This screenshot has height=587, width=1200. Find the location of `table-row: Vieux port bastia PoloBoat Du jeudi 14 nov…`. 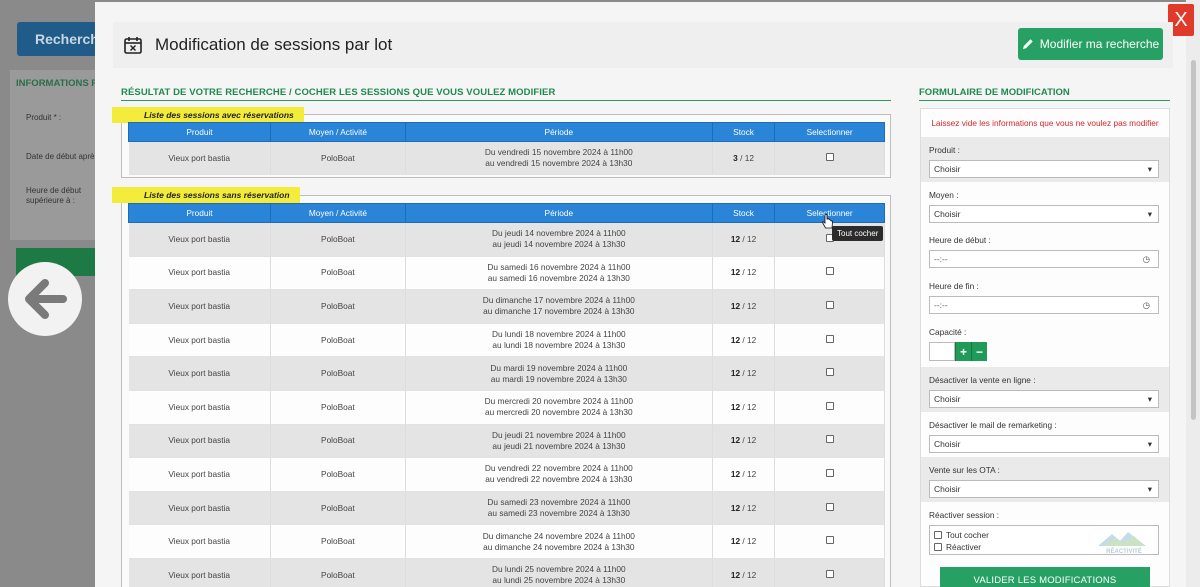

table-row: Vieux port bastia PoloBoat Du jeudi 14 nov… is located at coordinates (506, 239).